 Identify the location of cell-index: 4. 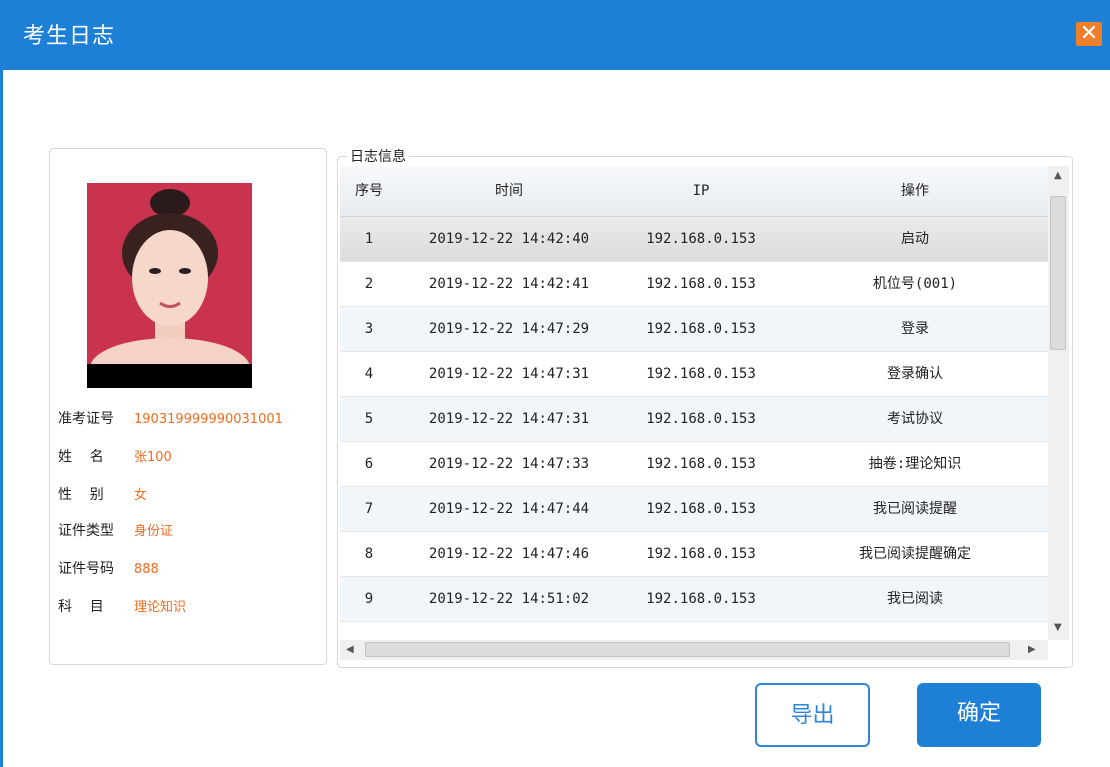
(369, 374).